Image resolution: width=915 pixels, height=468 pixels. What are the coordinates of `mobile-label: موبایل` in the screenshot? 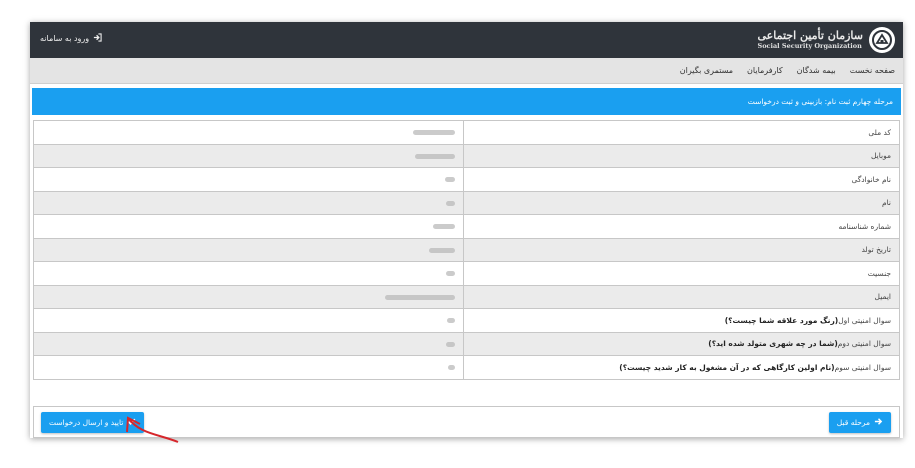 It's located at (681, 155).